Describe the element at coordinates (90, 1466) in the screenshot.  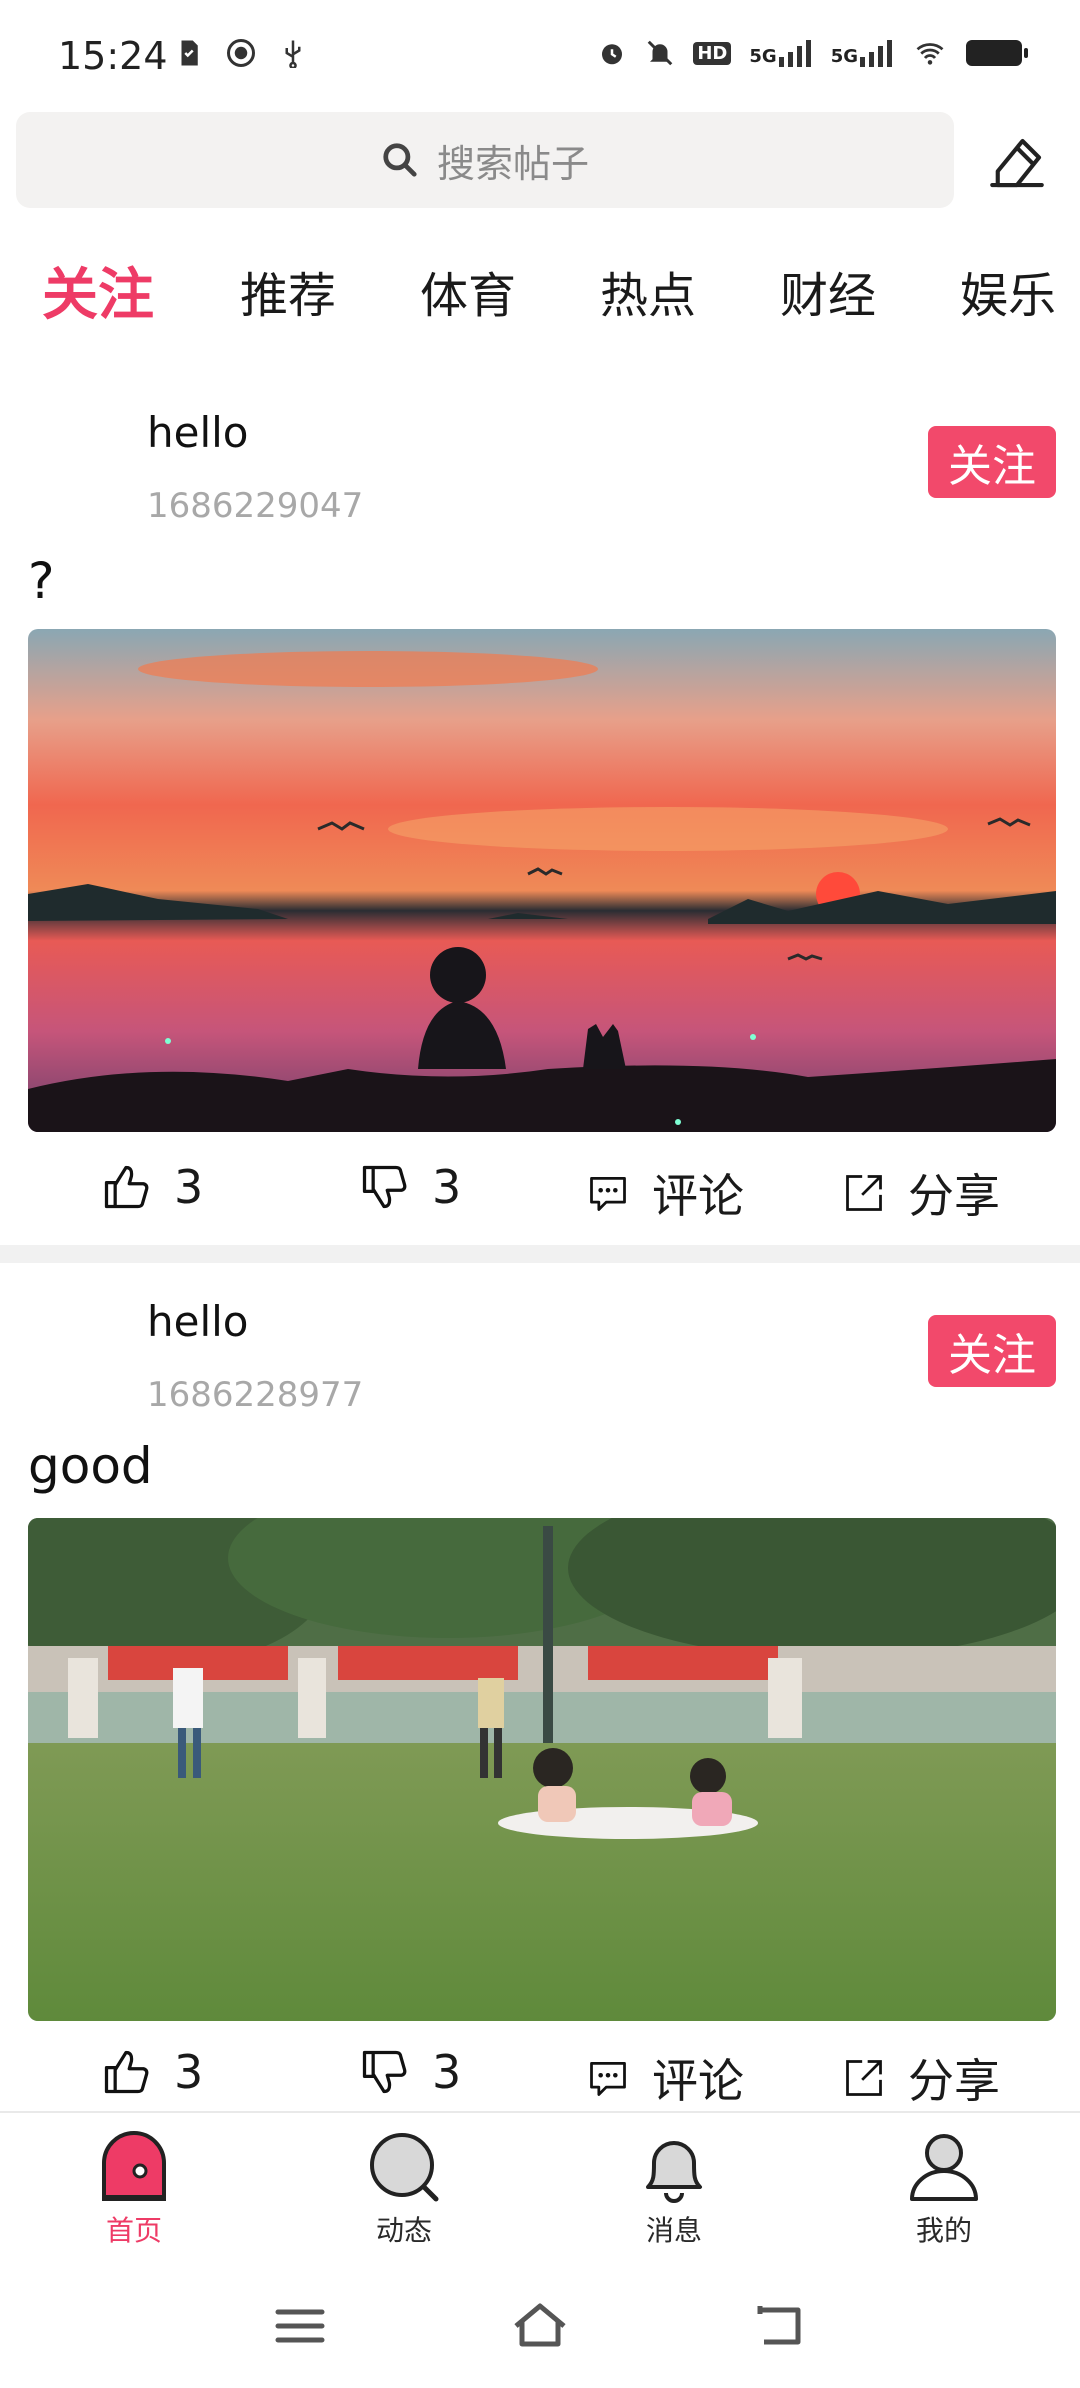
I see `post-text: good` at that location.